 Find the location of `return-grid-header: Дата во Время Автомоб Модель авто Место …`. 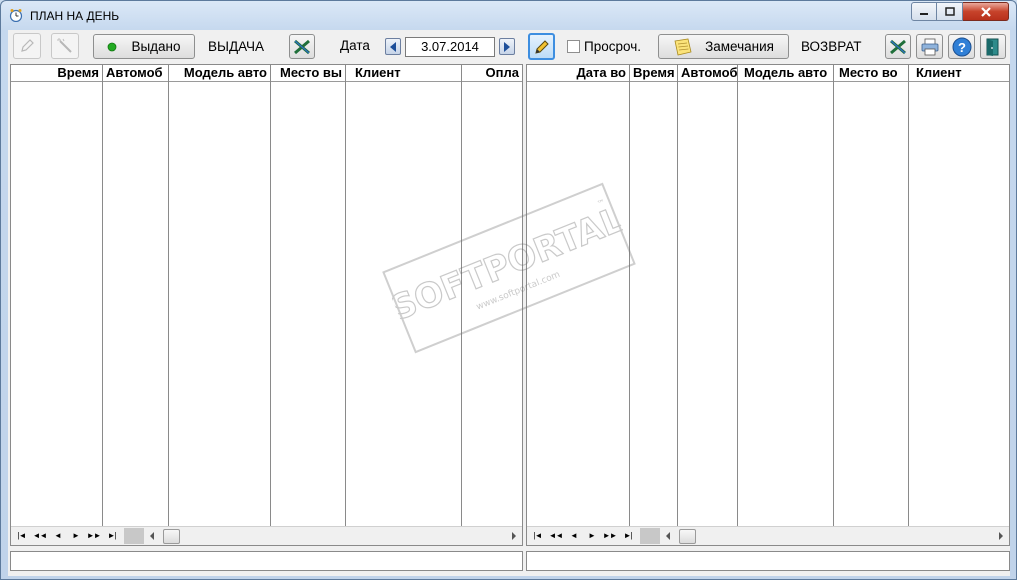

return-grid-header: Дата во Время Автомоб Модель авто Место … is located at coordinates (768, 73).